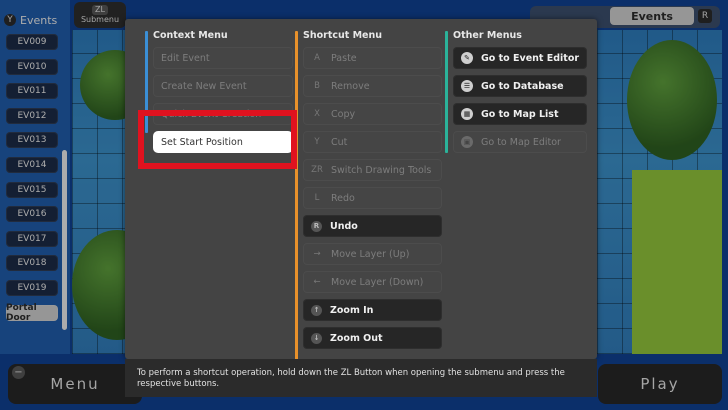 The height and width of the screenshot is (410, 728). What do you see at coordinates (372, 86) in the screenshot?
I see `remove-button: B Remove` at bounding box center [372, 86].